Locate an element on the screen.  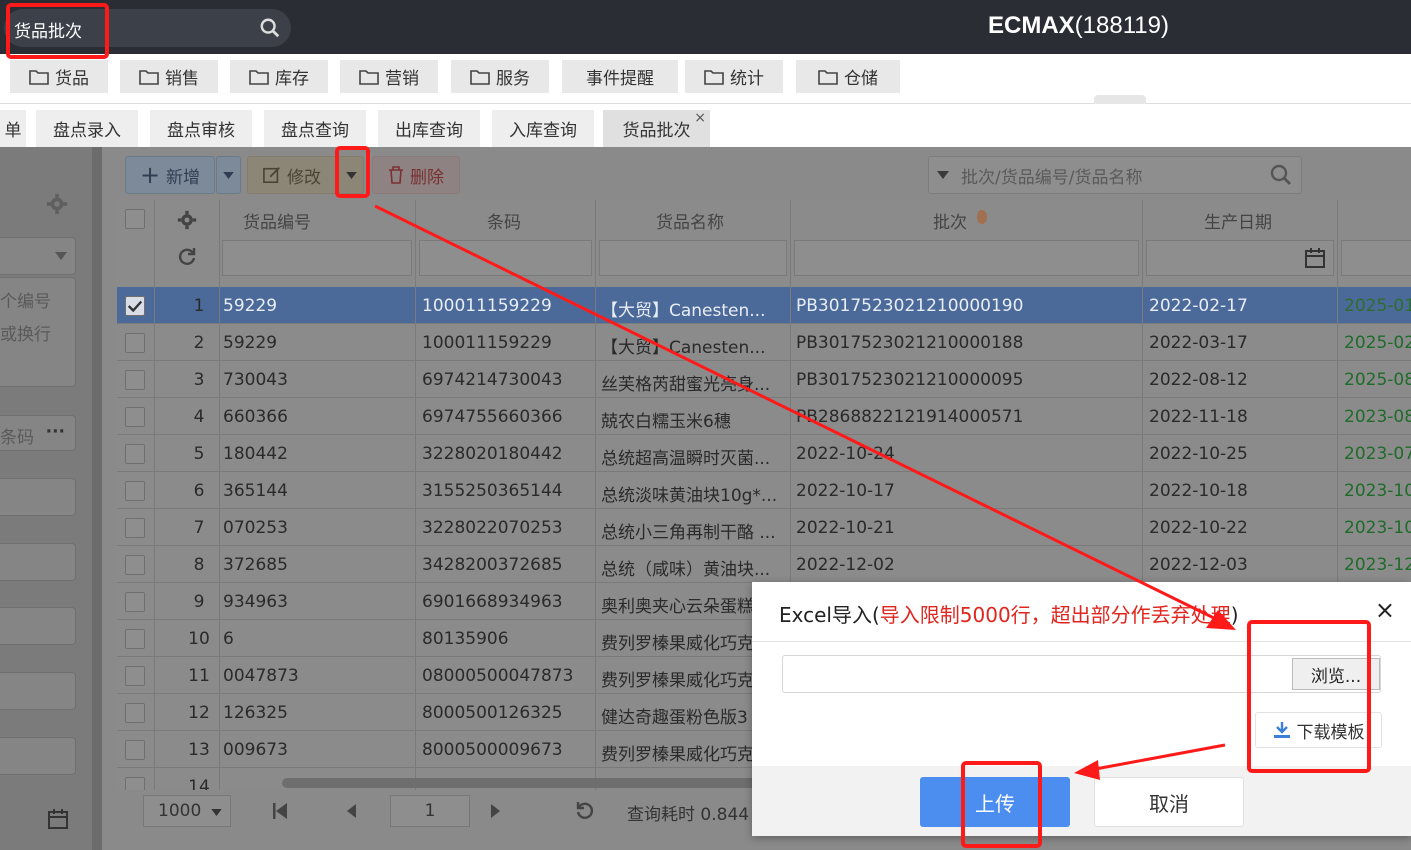
filter-input-barcode is located at coordinates (505, 258).